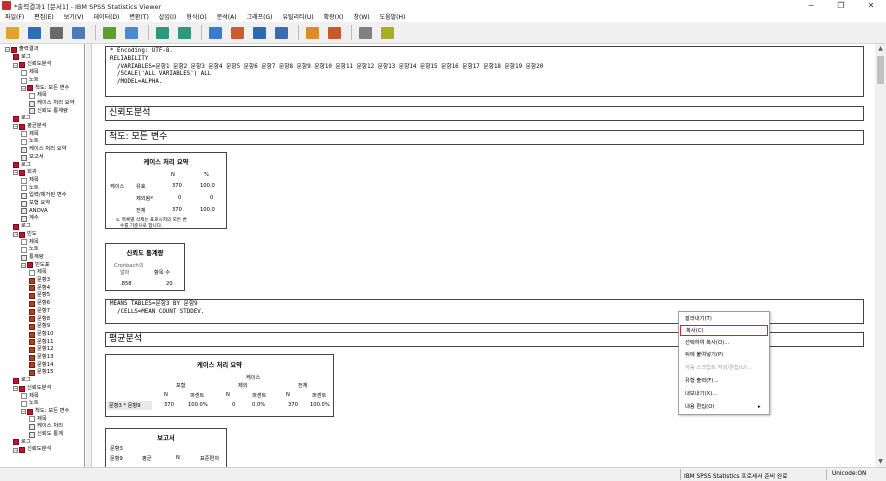 The height and width of the screenshot is (481, 886). What do you see at coordinates (30, 127) in the screenshot?
I see `outline-item: − 평균분석` at bounding box center [30, 127].